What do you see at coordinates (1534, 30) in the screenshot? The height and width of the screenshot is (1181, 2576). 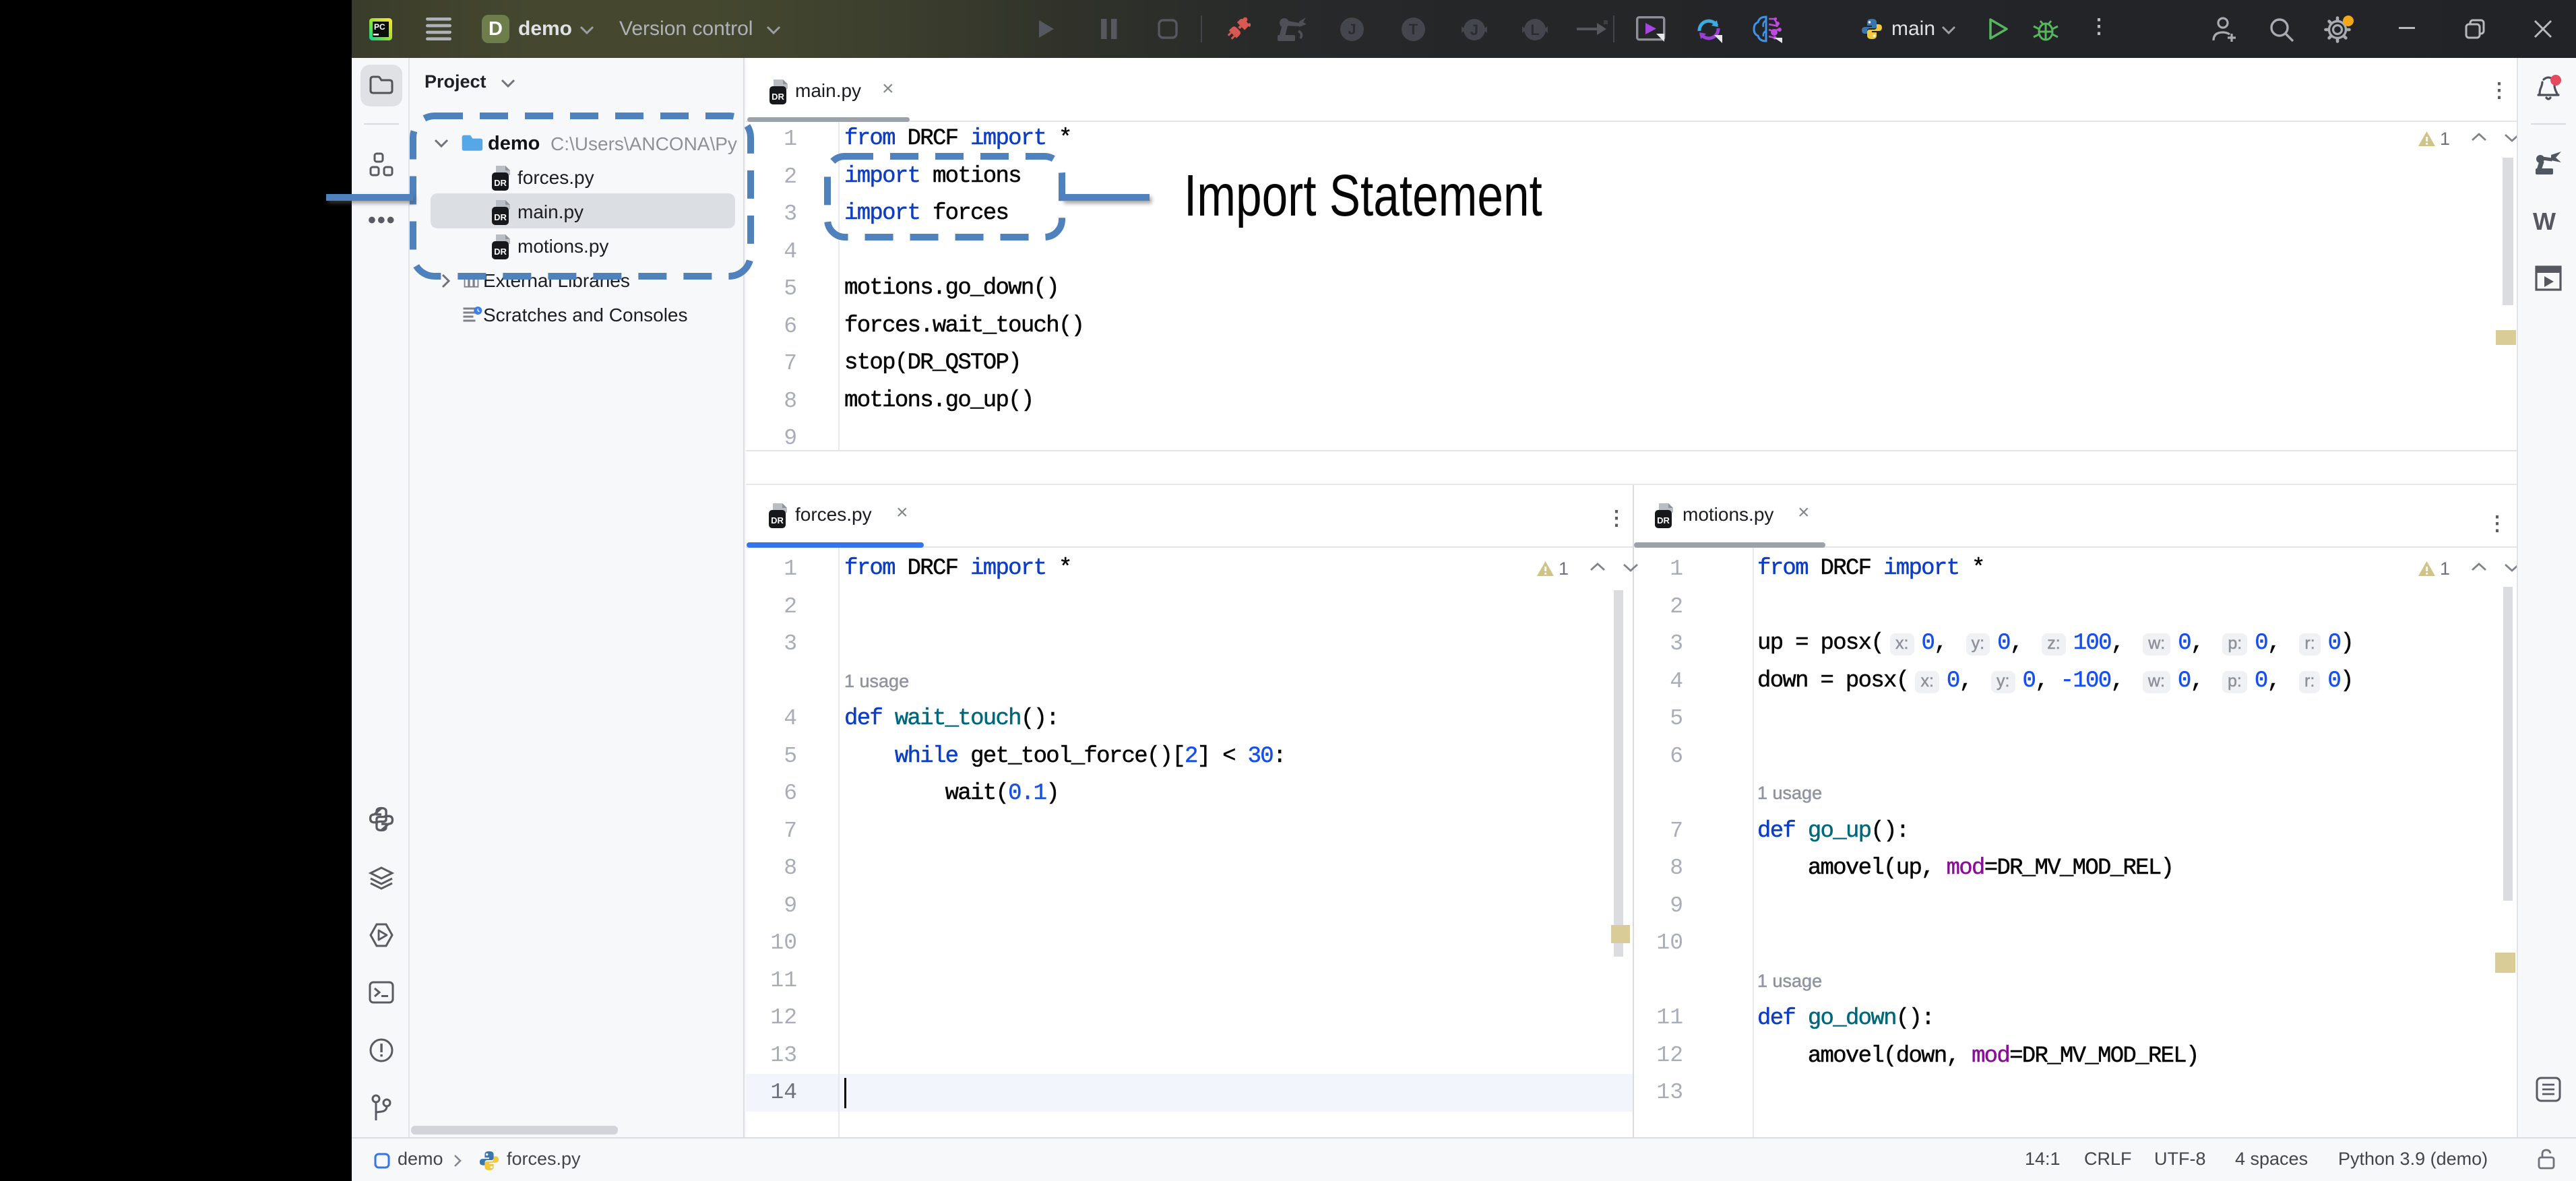 I see `svg-text: L` at bounding box center [1534, 30].